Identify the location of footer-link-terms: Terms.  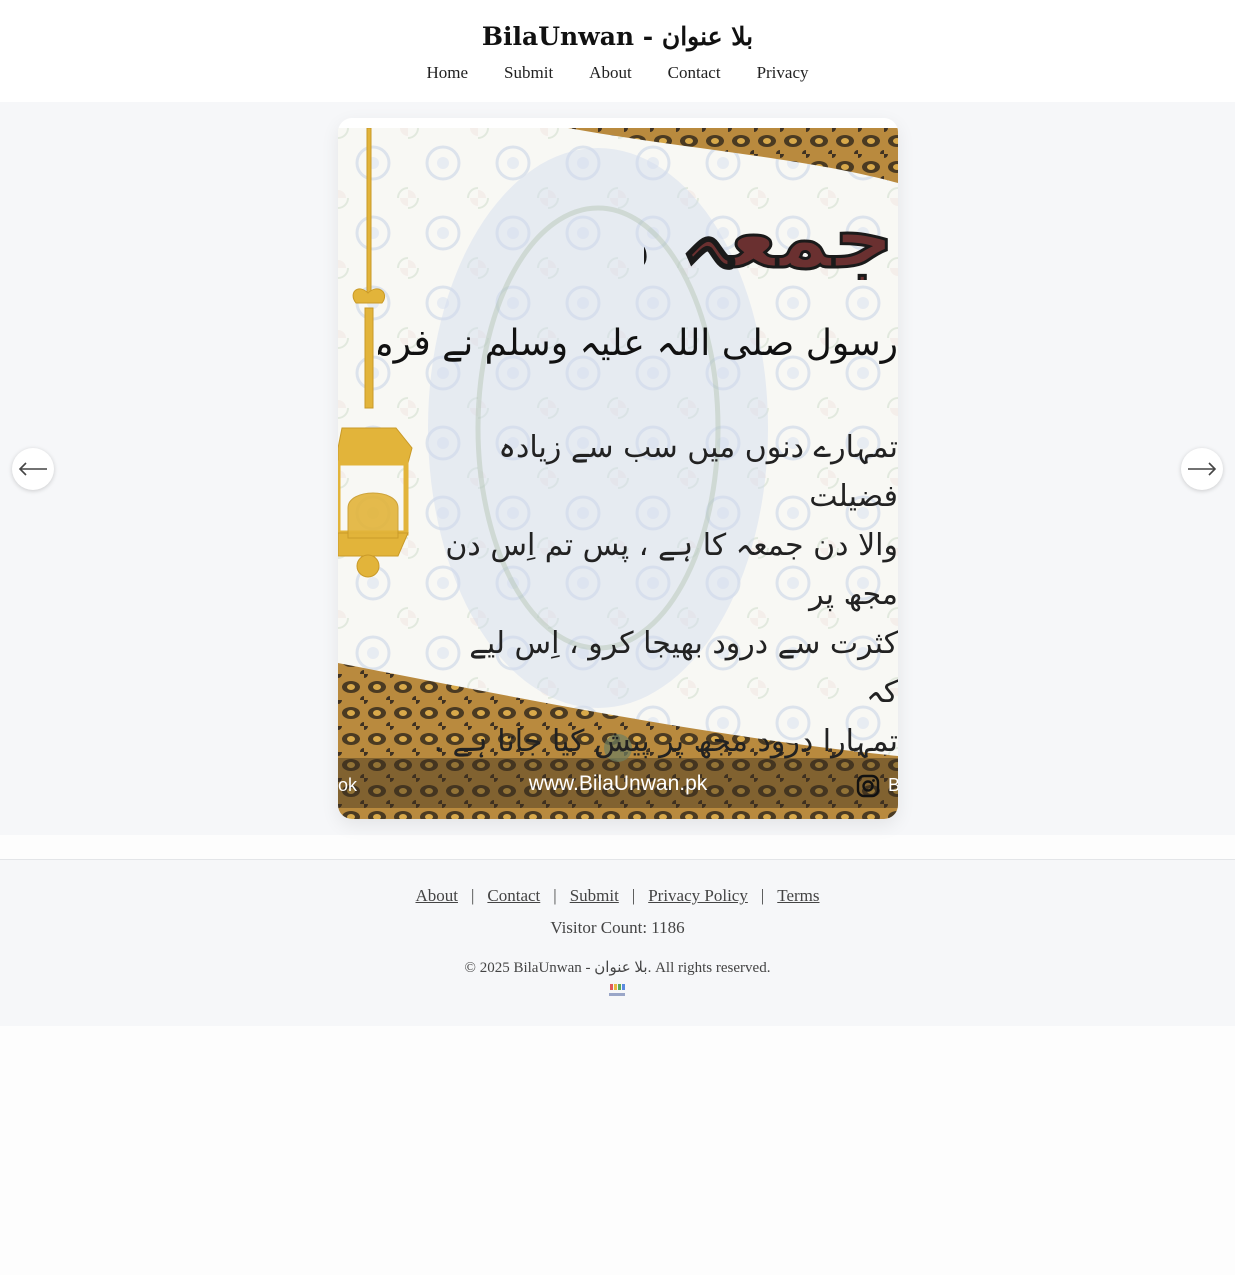
(798, 896).